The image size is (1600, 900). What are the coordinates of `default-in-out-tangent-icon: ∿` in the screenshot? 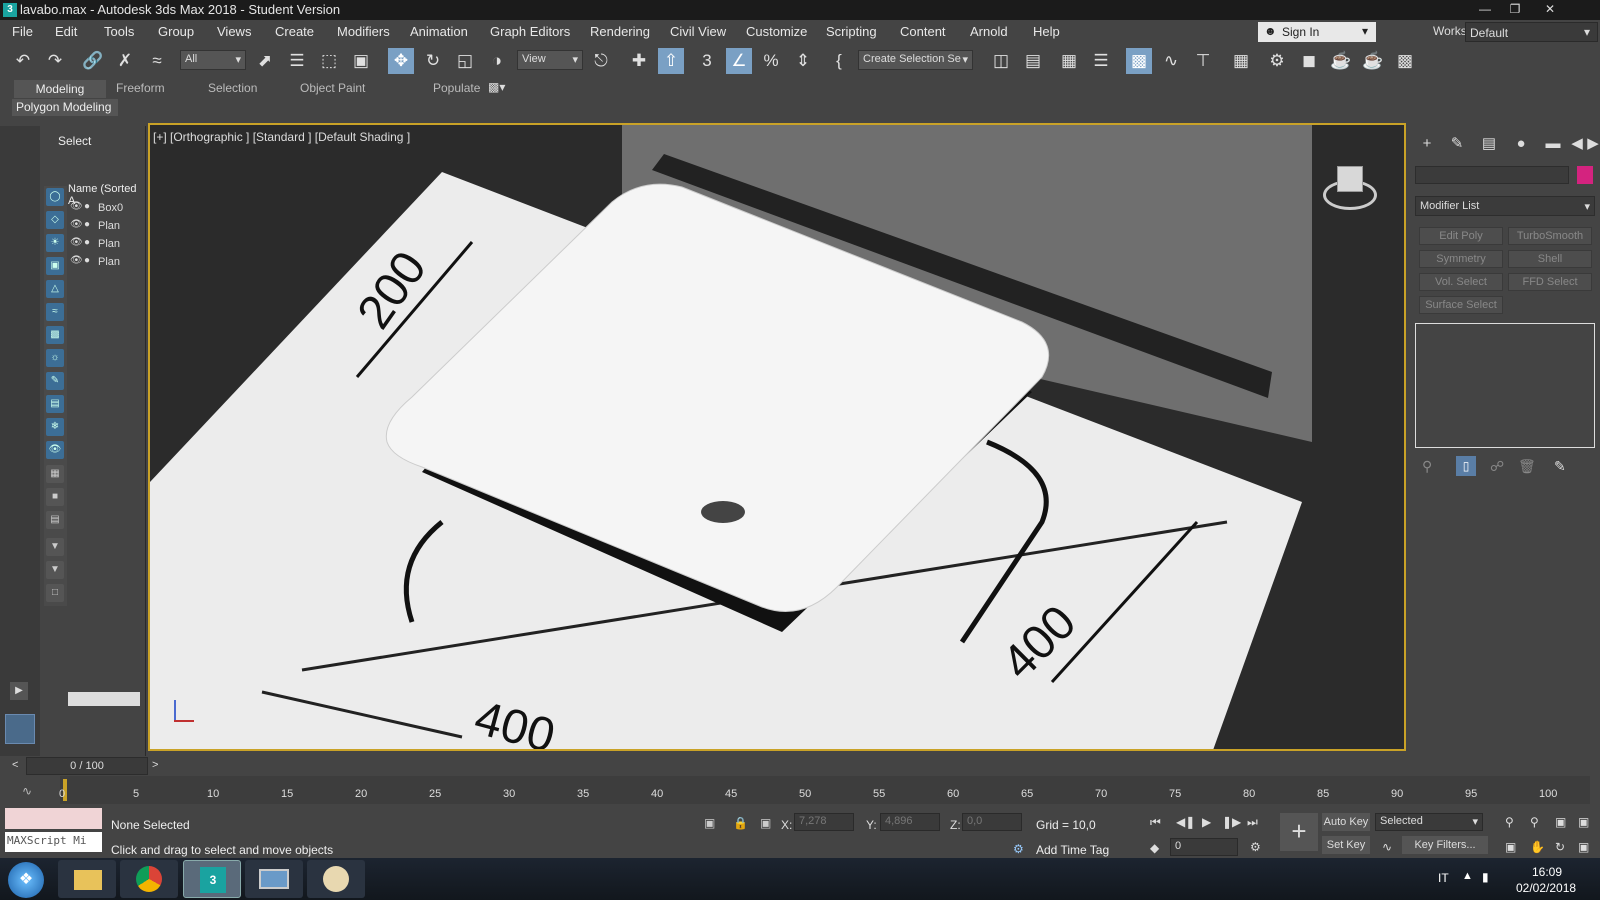 It's located at (1387, 847).